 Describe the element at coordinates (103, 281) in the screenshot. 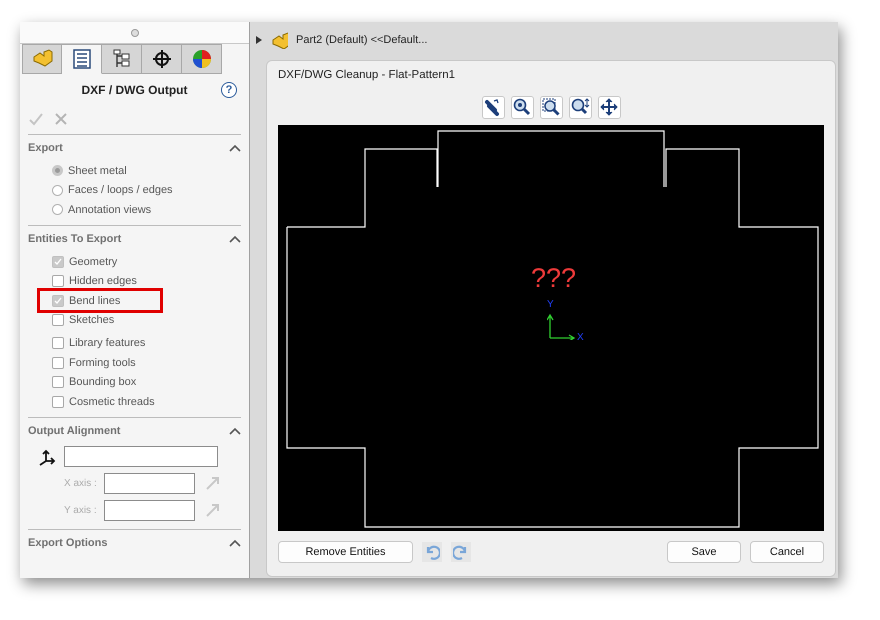

I see `option-label: Hidden edges` at that location.